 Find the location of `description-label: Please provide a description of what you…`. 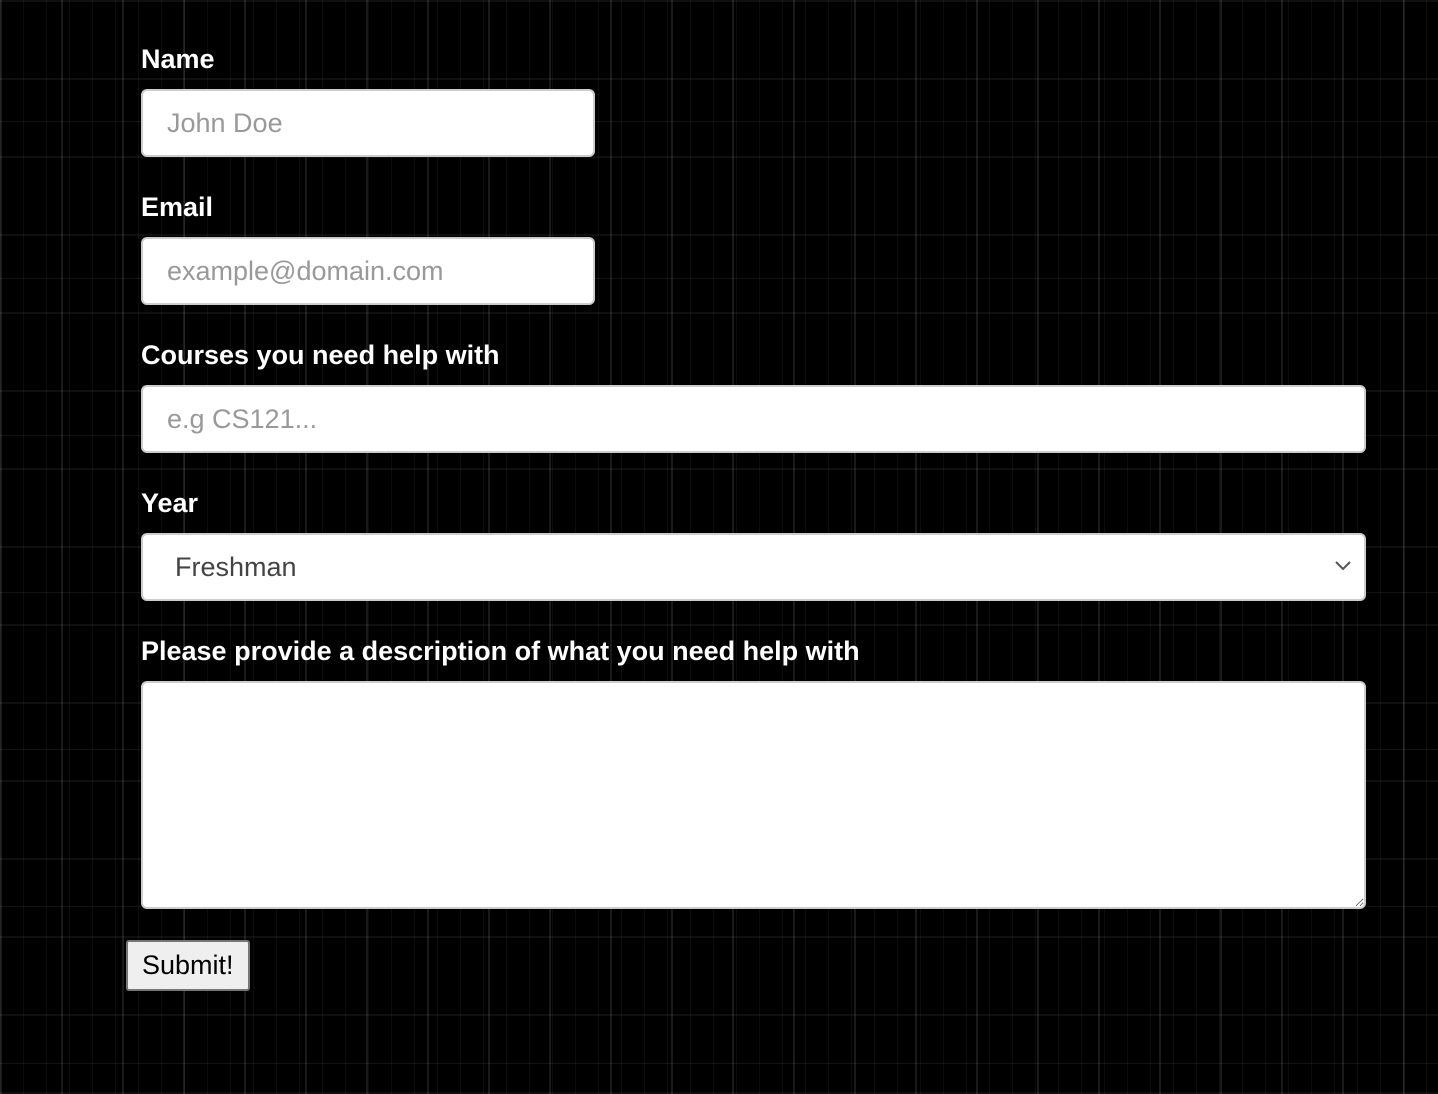

description-label: Please provide a description of what you… is located at coordinates (500, 651).